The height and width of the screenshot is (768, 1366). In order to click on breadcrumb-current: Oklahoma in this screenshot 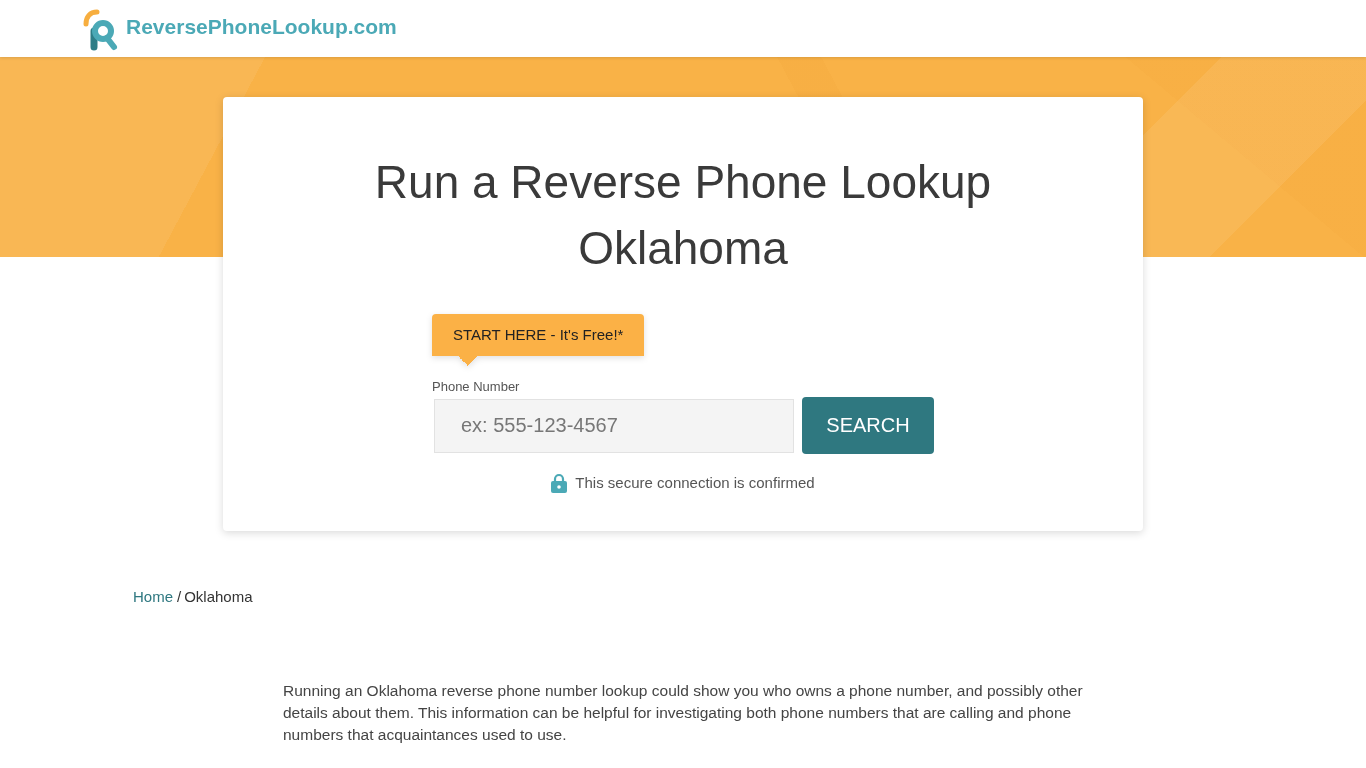, I will do `click(218, 597)`.